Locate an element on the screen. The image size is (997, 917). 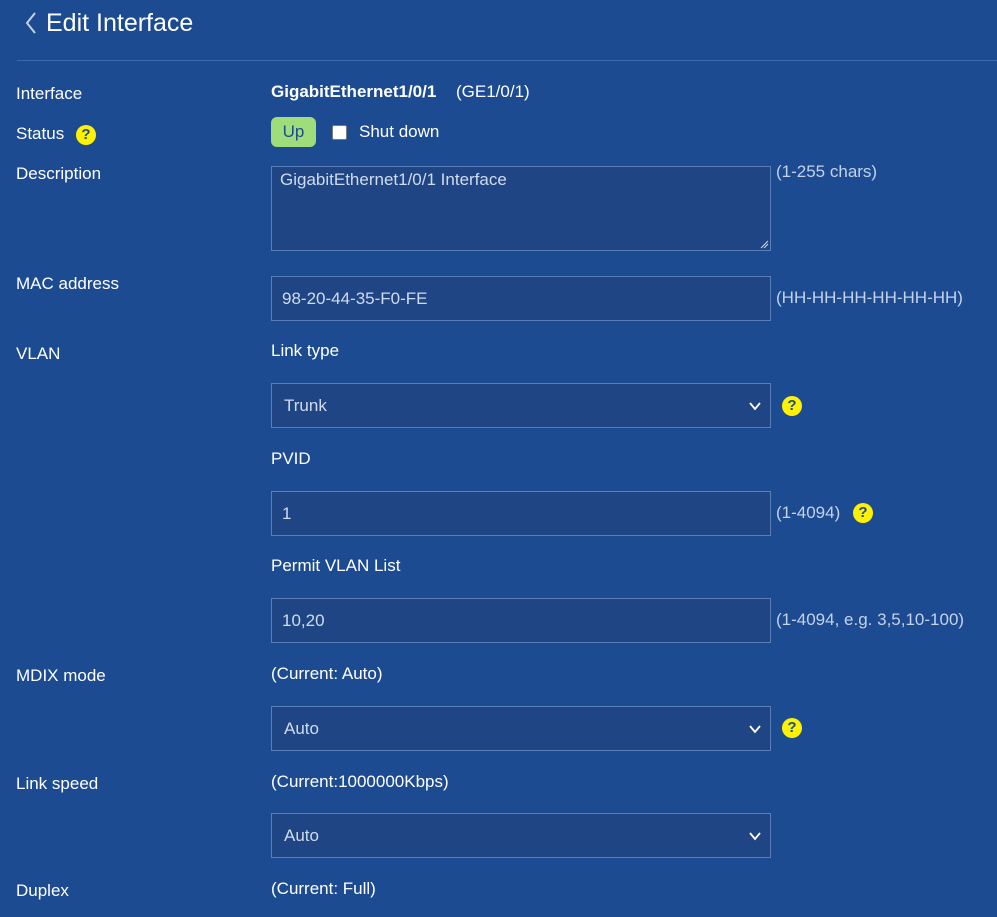
description-value: GigabitEthernet1/0/1 Interface is located at coordinates (393, 179).